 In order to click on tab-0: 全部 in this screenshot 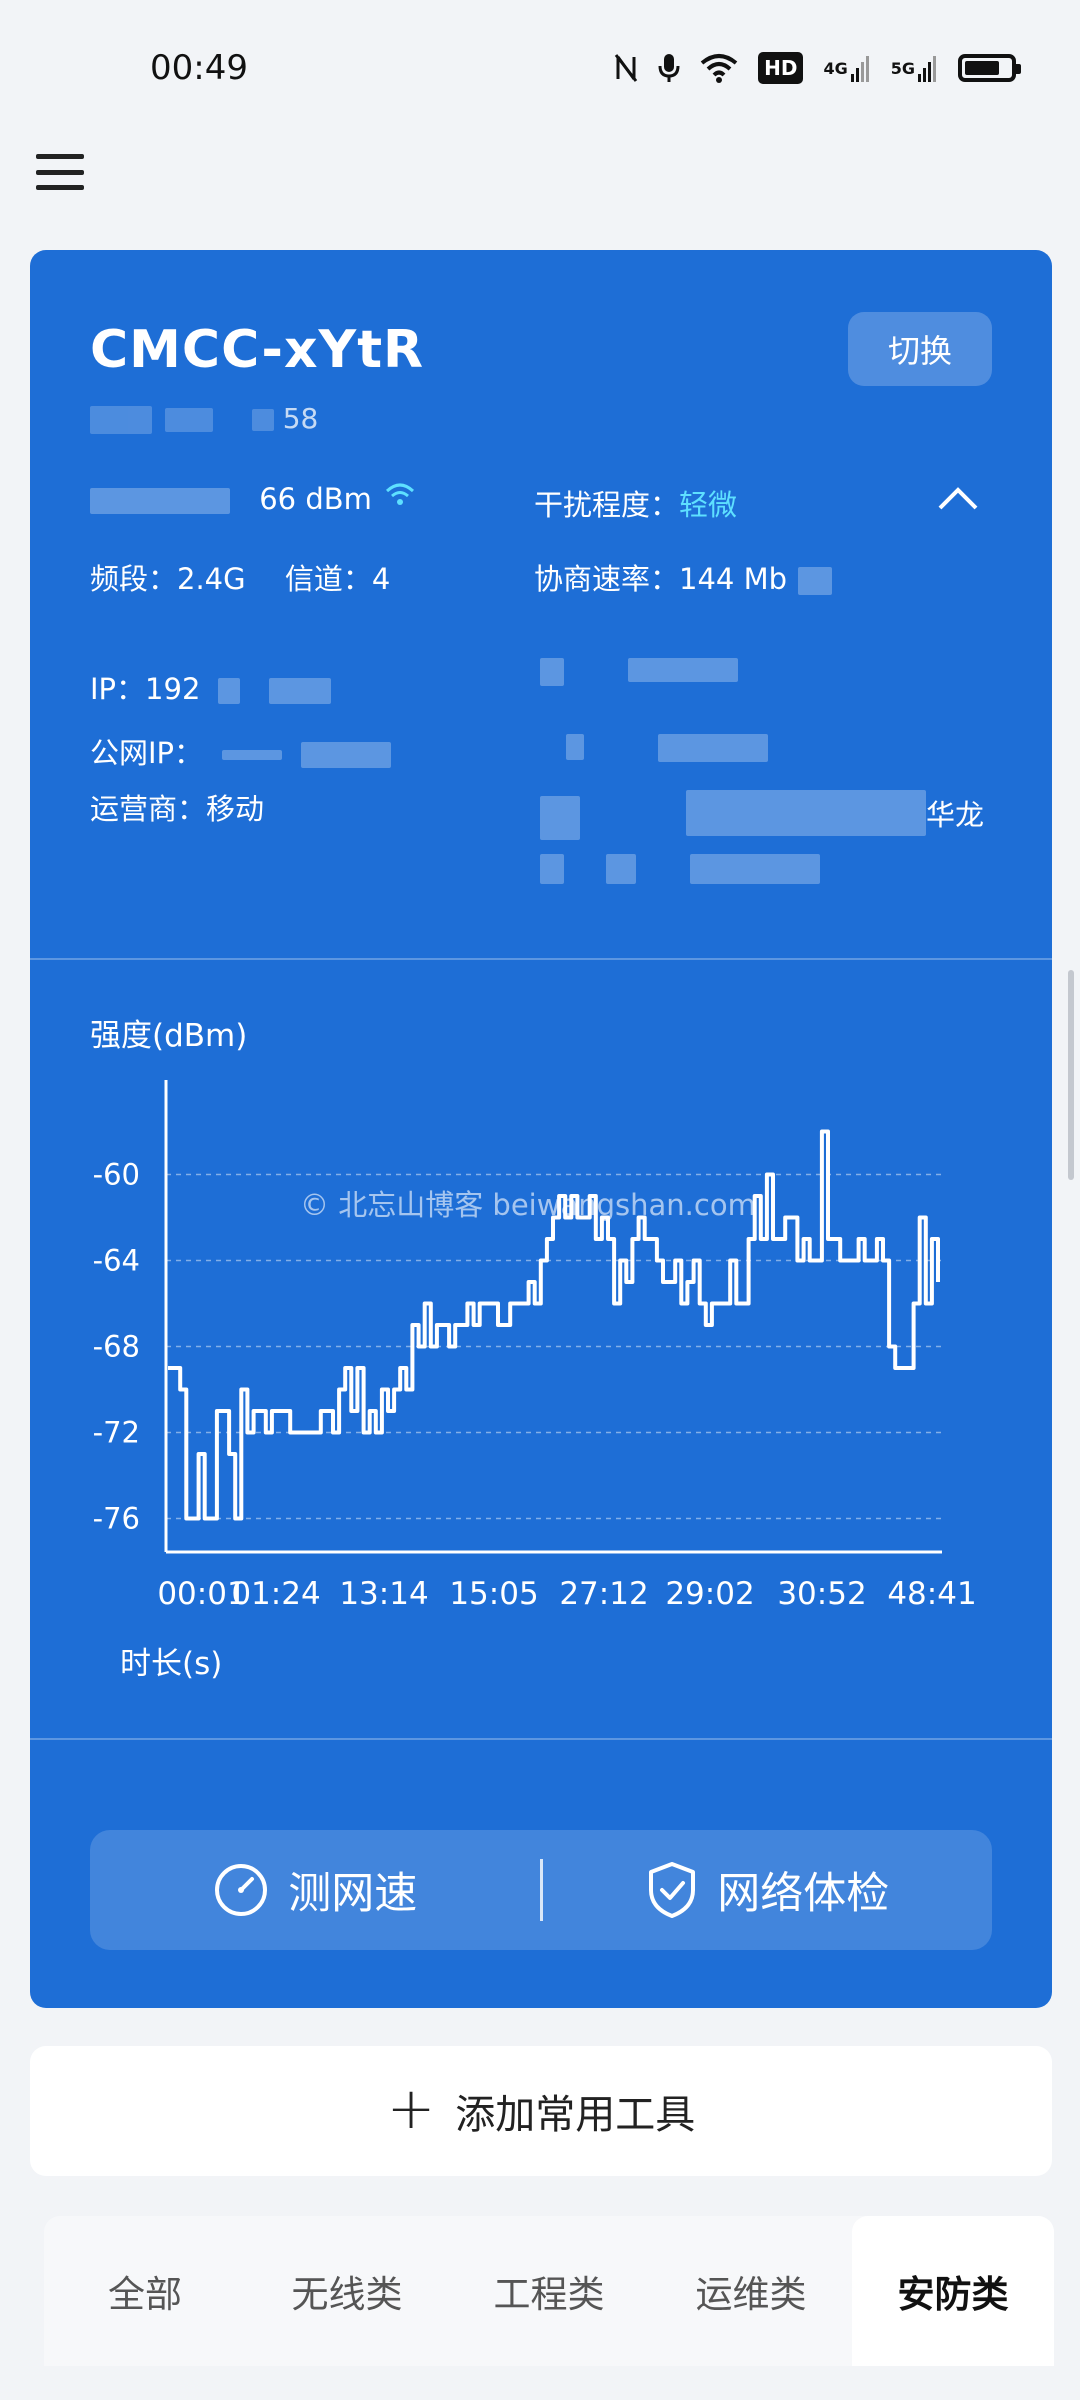, I will do `click(145, 2291)`.